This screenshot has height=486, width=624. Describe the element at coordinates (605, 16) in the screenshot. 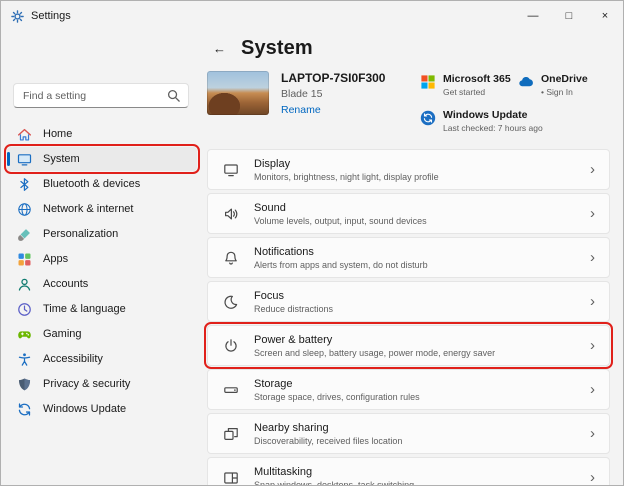

I see `close-button: ×` at that location.